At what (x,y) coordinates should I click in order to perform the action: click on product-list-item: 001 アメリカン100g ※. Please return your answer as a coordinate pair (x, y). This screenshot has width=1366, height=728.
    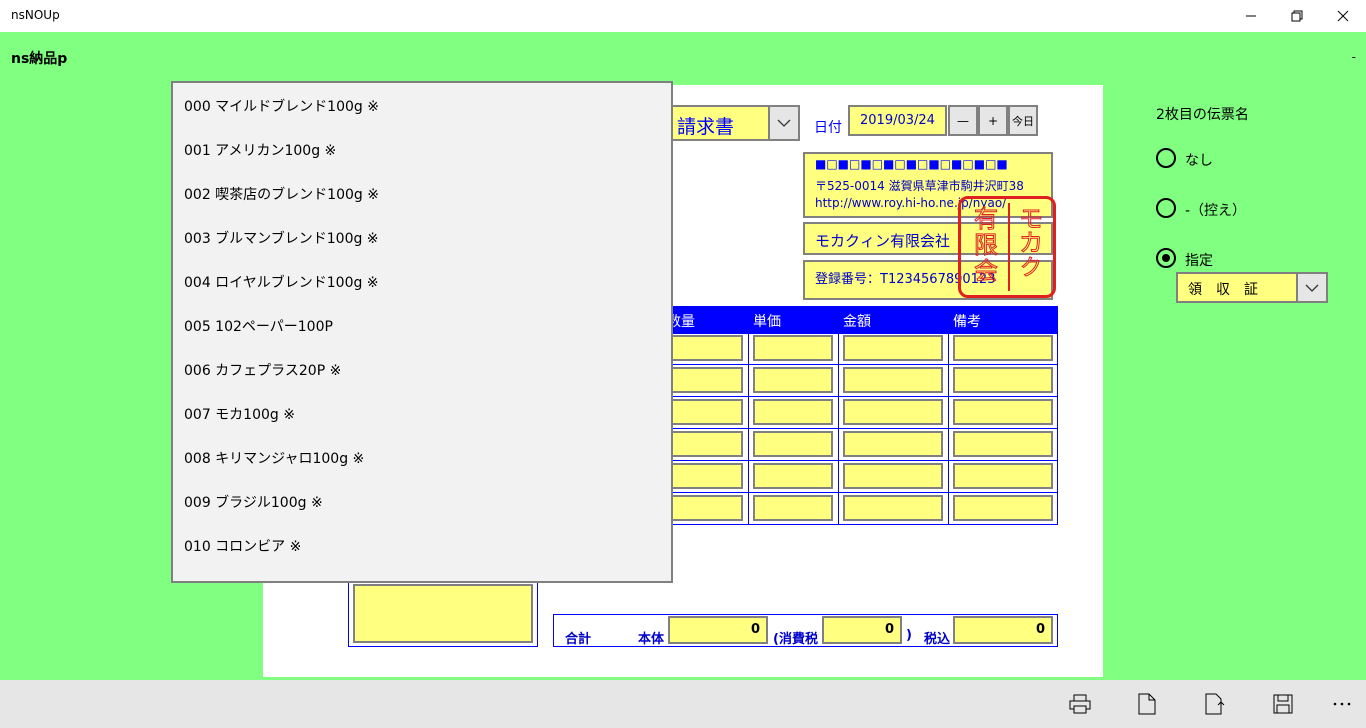
    Looking at the image, I should click on (260, 150).